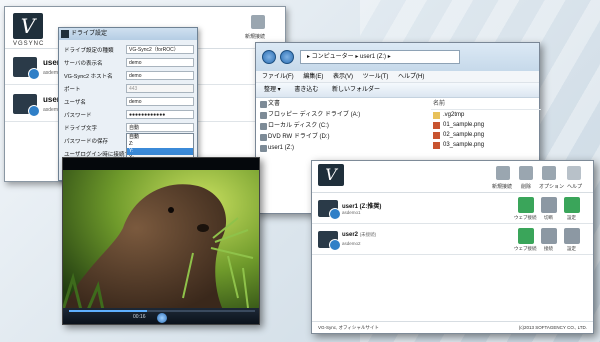 Image resolution: width=600 pixels, height=342 pixels. I want to click on file-item: 02_sample.png, so click(486, 135).